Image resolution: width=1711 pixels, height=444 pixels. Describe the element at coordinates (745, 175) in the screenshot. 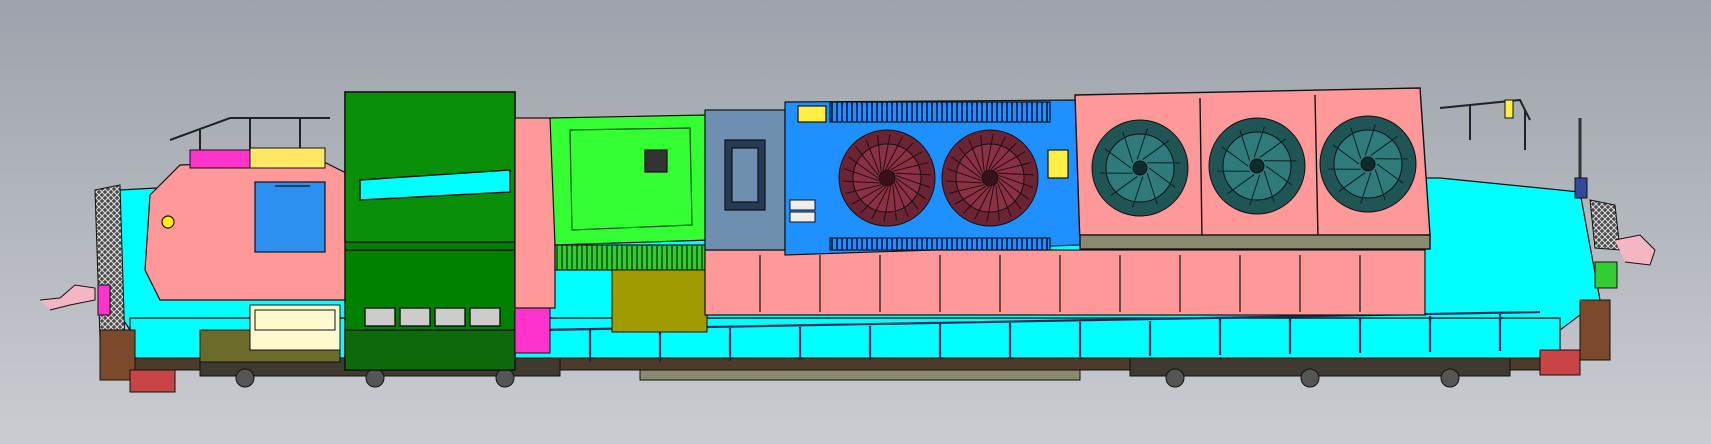

I see `filter-grate-inner` at that location.